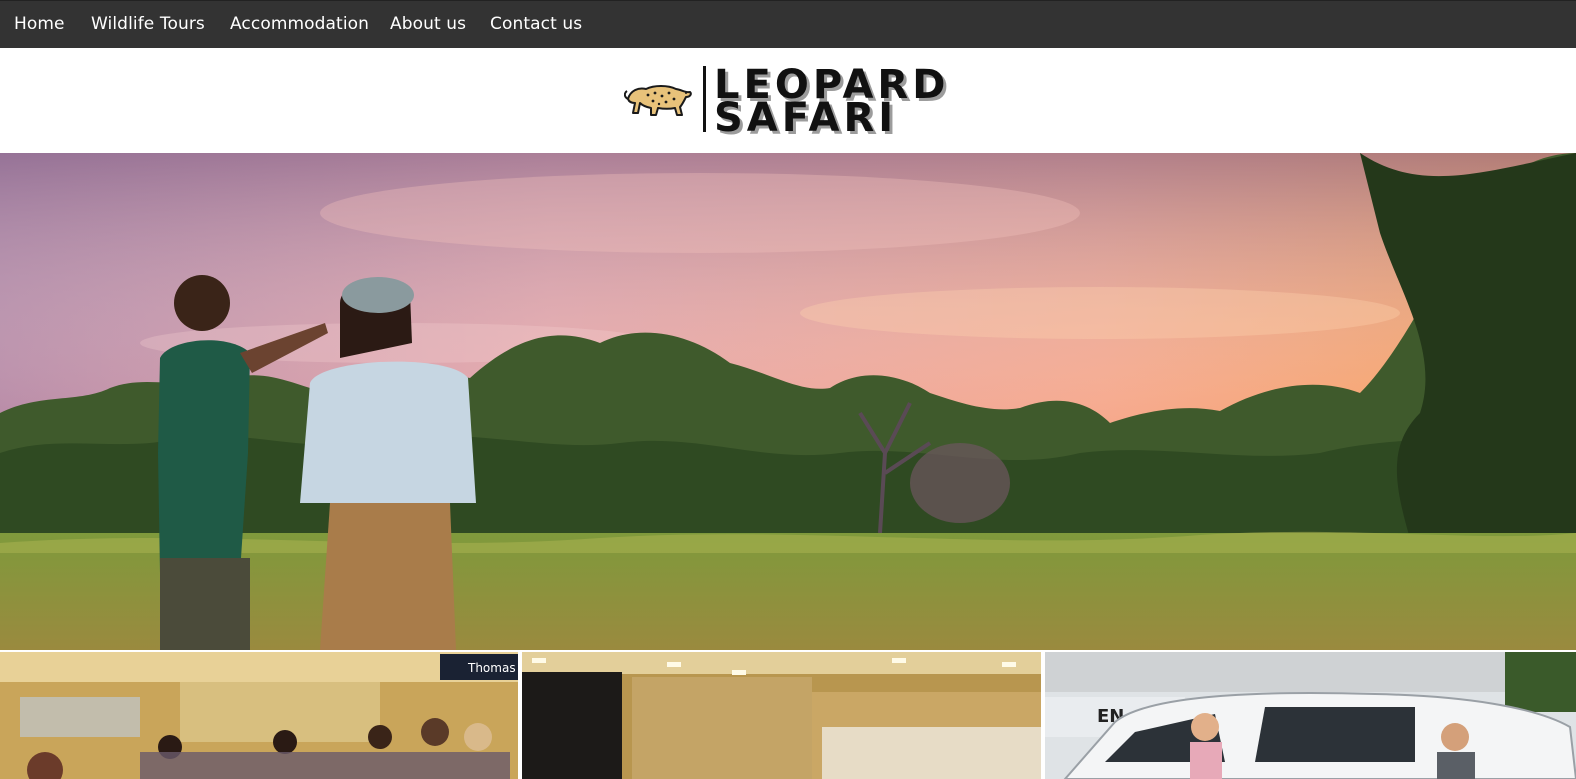 The image size is (1576, 779). Describe the element at coordinates (148, 25) in the screenshot. I see `nav-wildlife-tours: Wildlife Tours` at that location.